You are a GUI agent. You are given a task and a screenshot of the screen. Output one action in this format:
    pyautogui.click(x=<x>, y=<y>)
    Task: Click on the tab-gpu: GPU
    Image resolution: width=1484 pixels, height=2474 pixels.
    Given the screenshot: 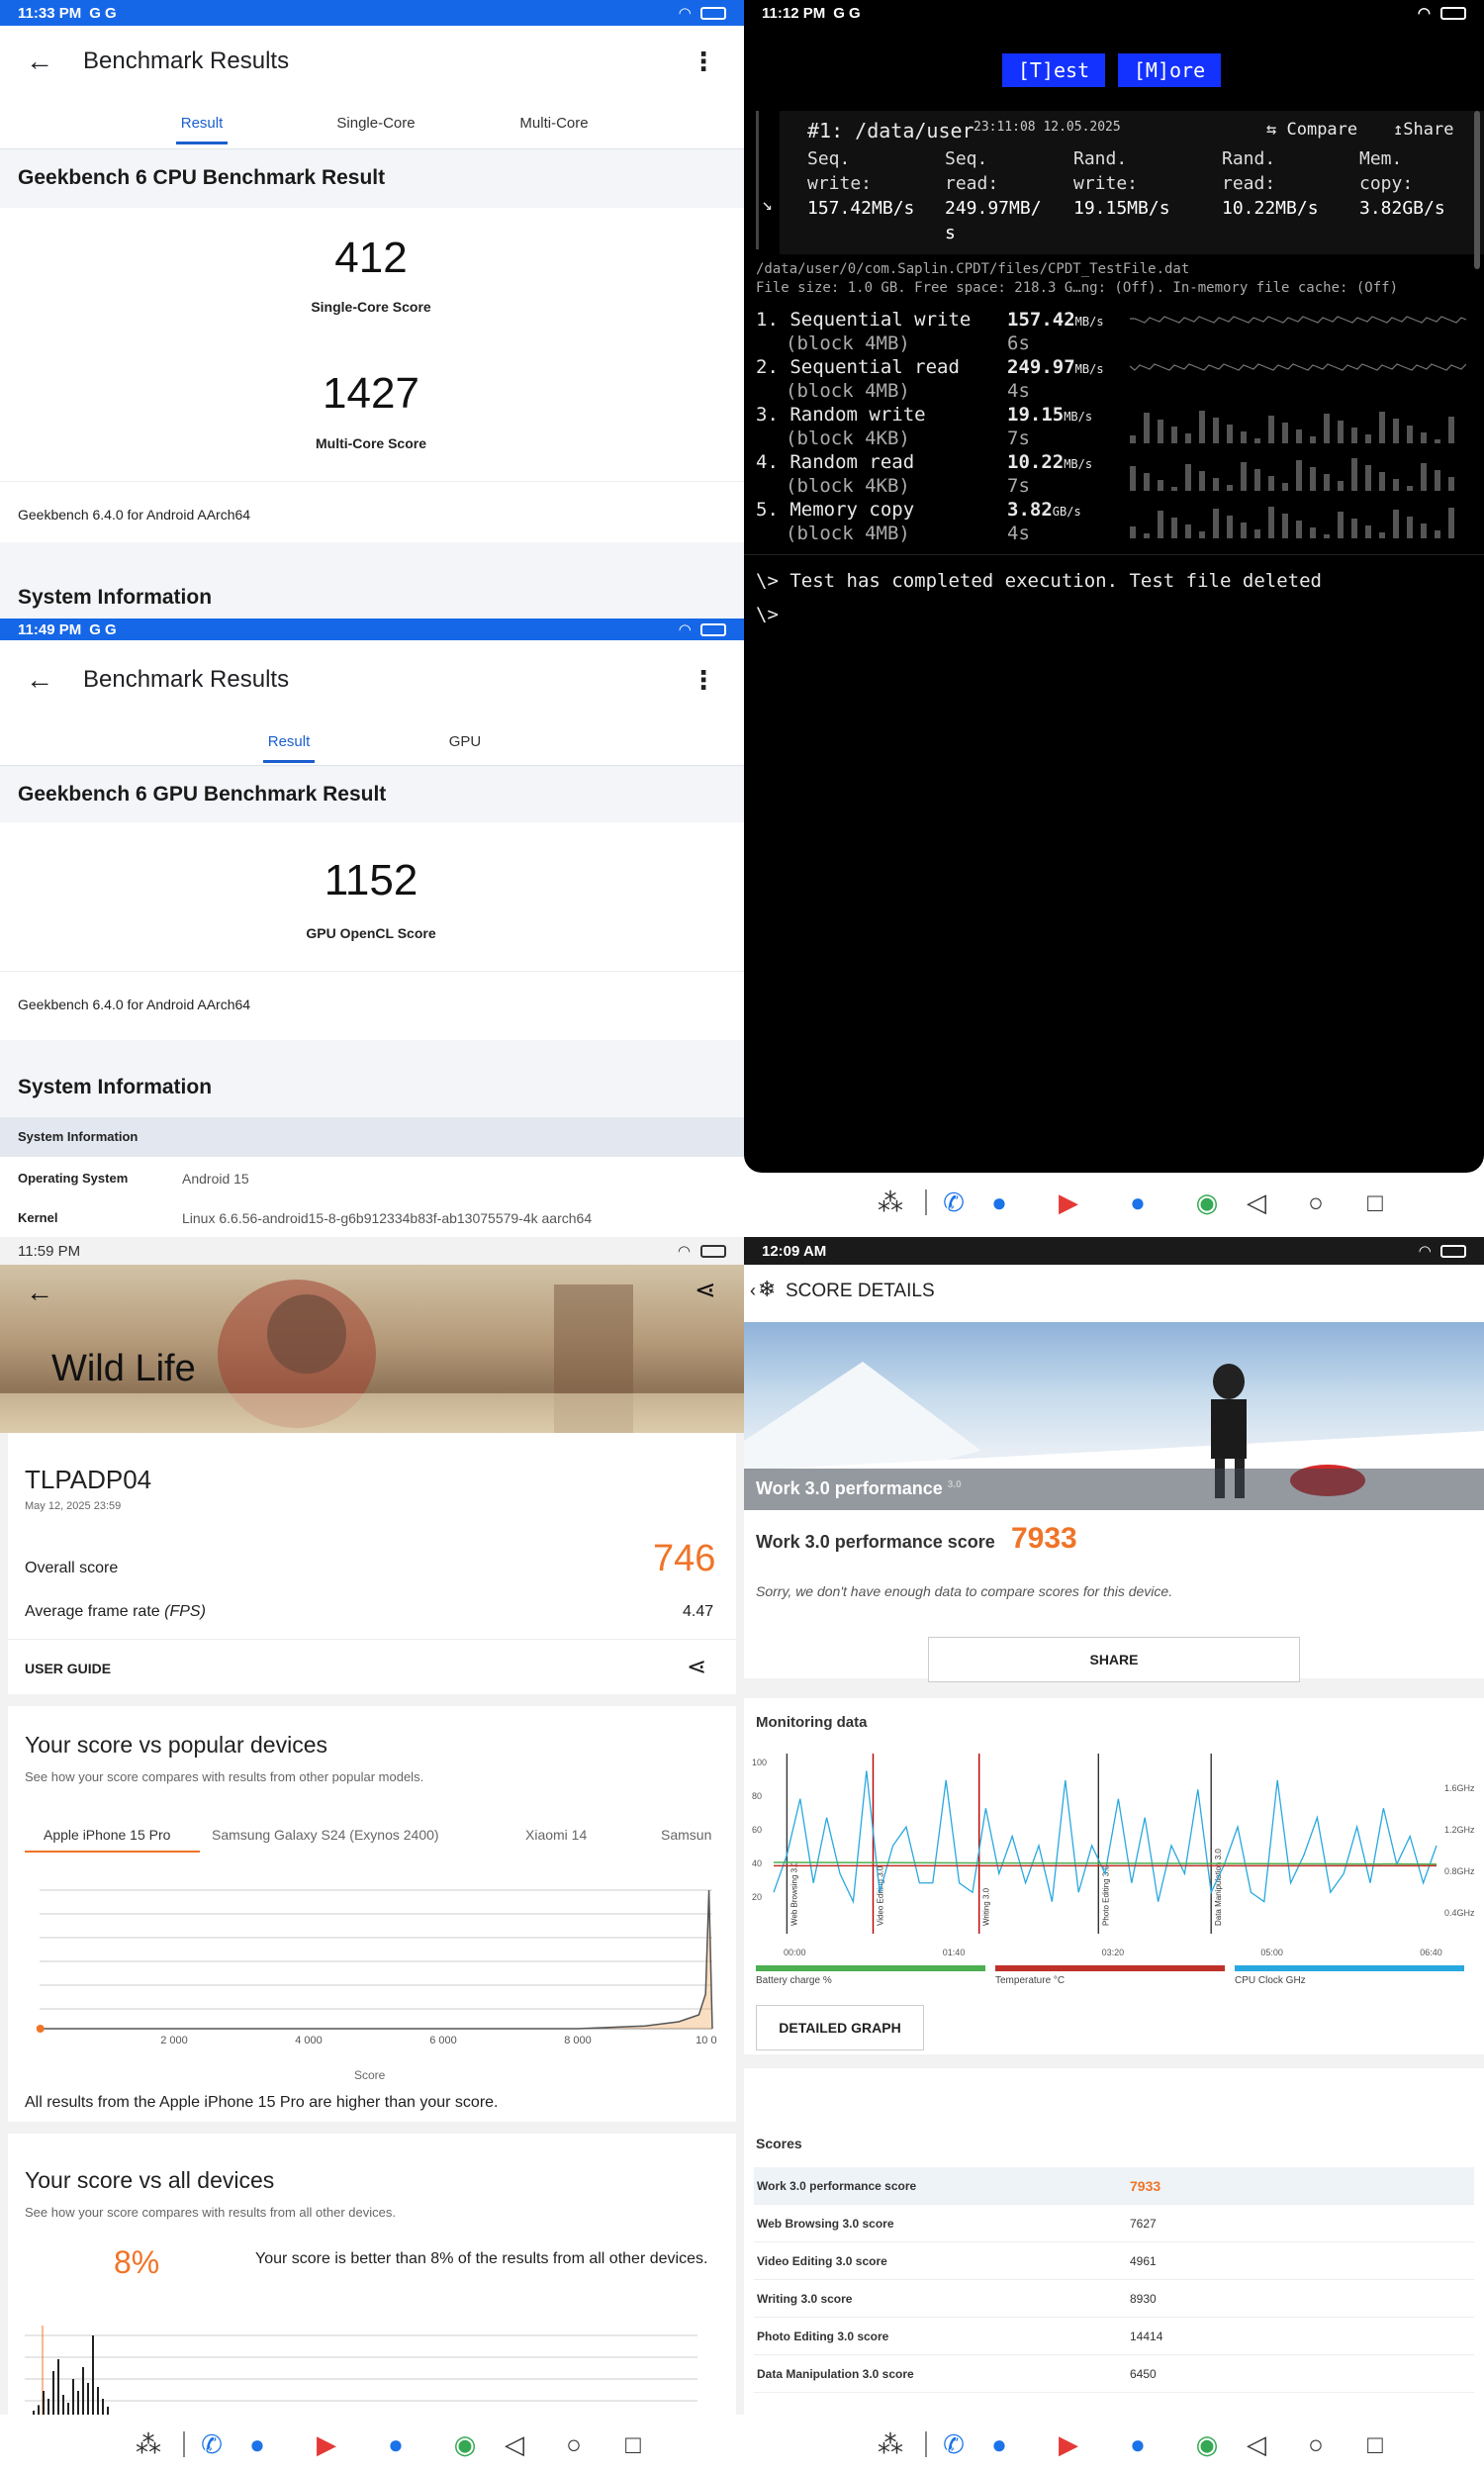 What is the action you would take?
    pyautogui.click(x=465, y=746)
    